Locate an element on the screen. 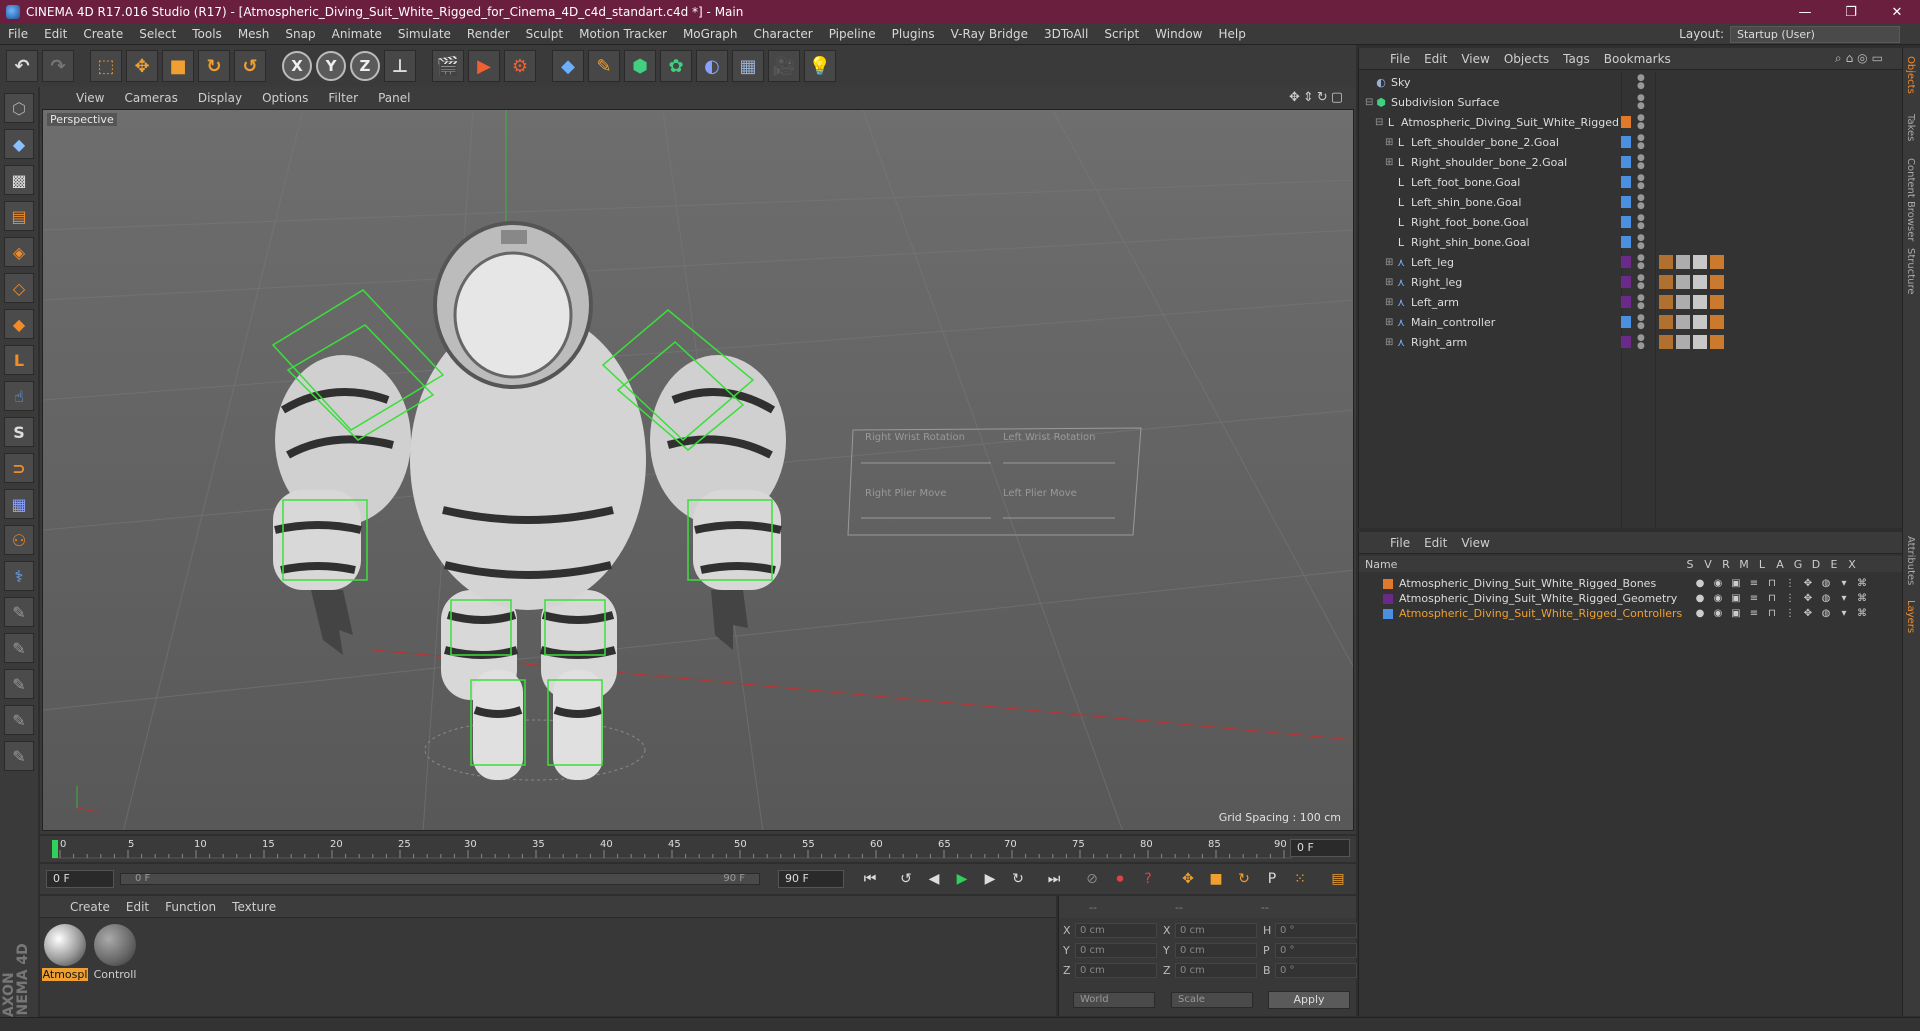  light-icon: 💡 is located at coordinates (820, 66).